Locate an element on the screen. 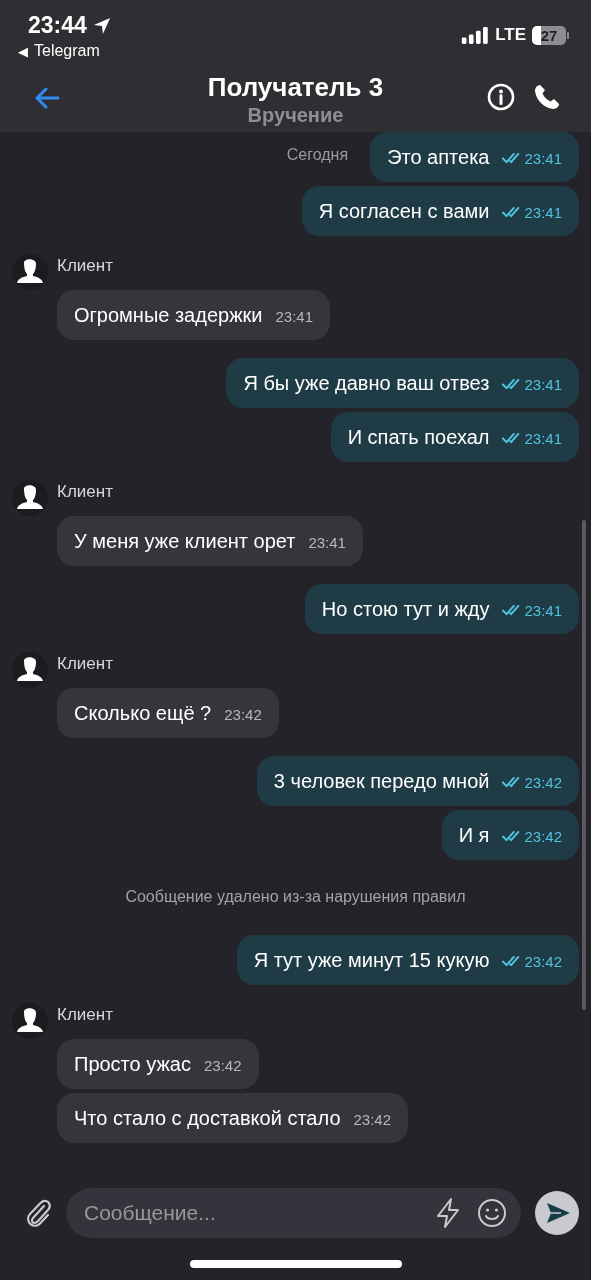  message-text: Это аптека is located at coordinates (438, 157).